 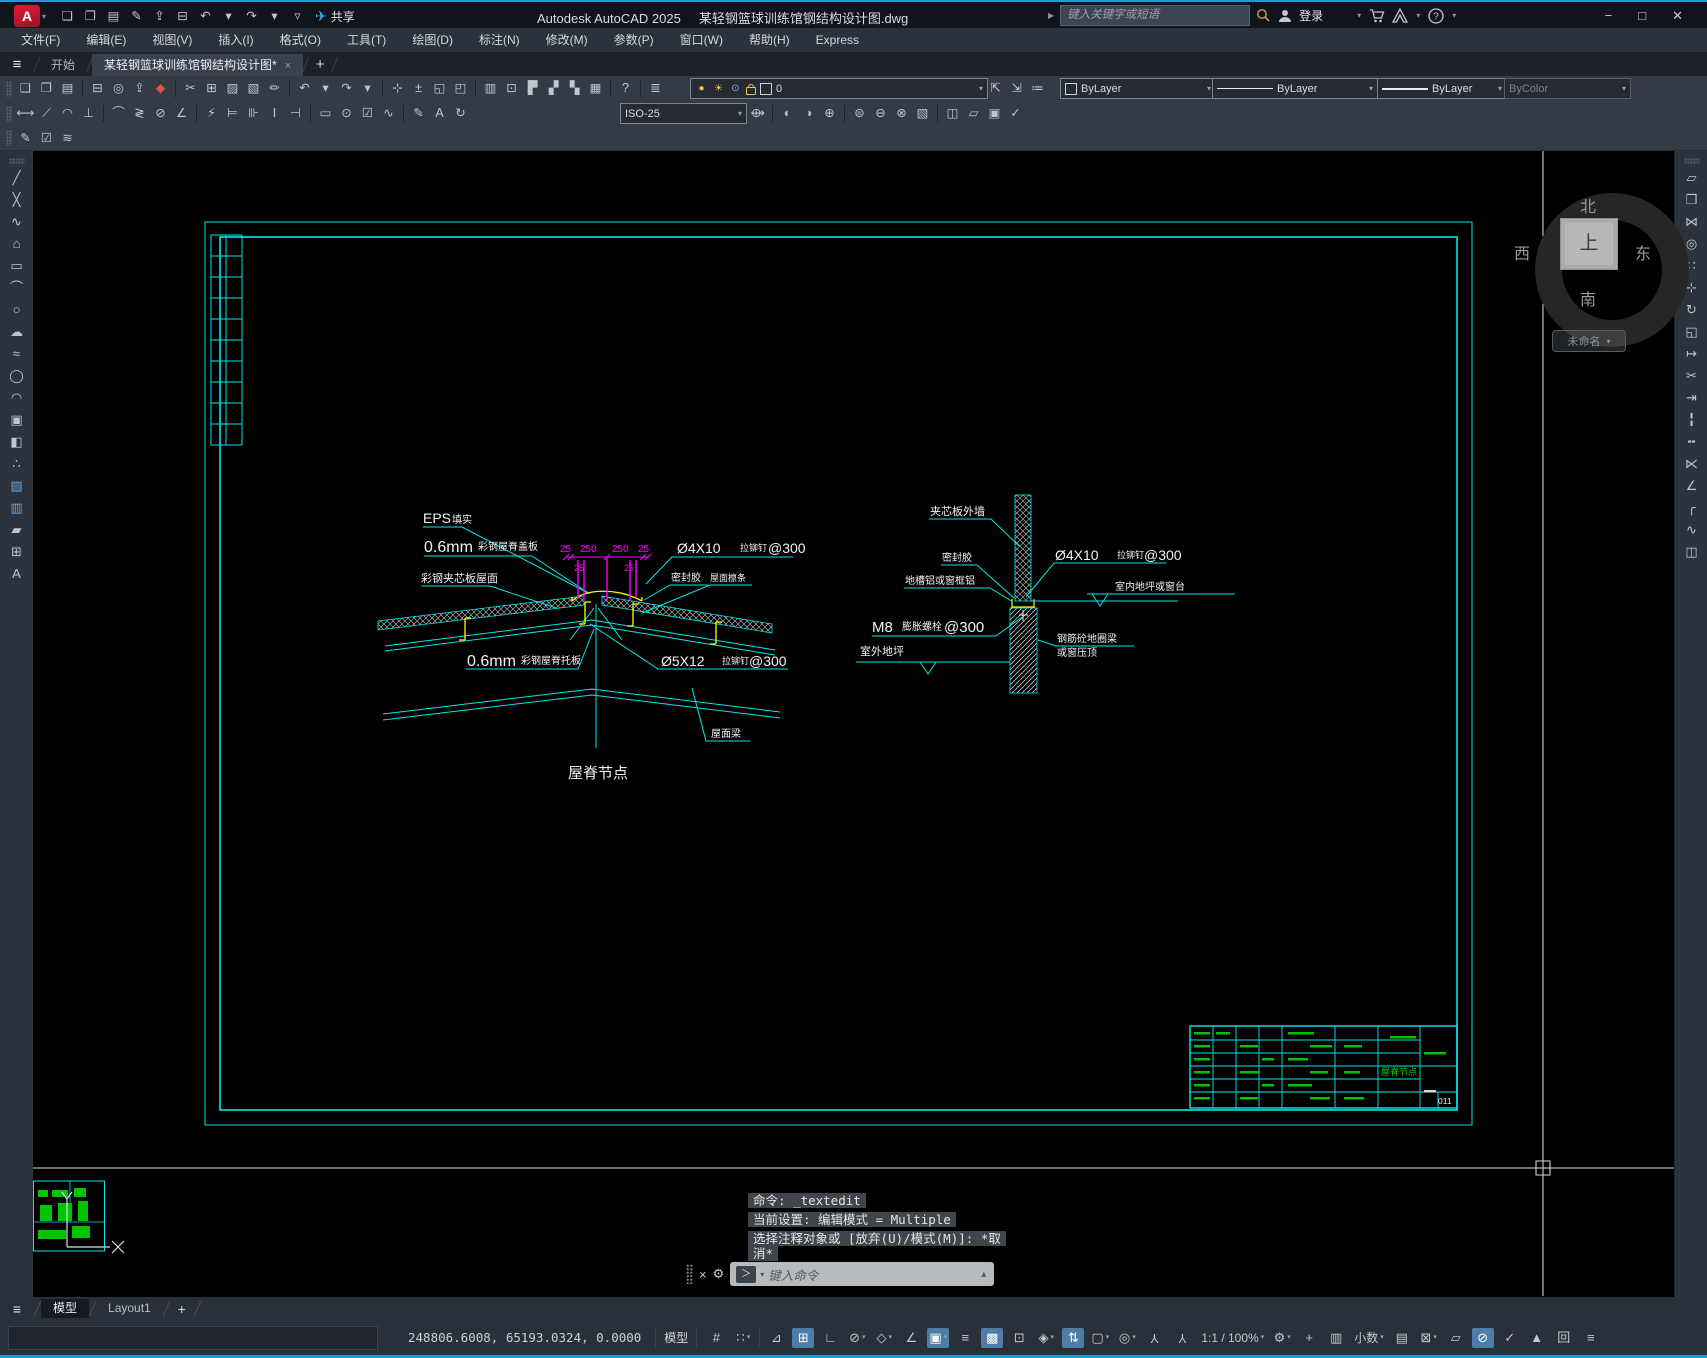 What do you see at coordinates (88, 113) in the screenshot?
I see `dim-ordinate-icon: ⊥` at bounding box center [88, 113].